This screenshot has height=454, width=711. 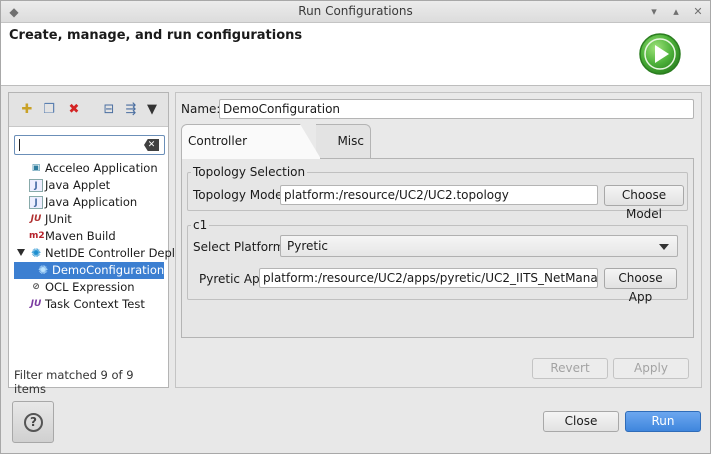 What do you see at coordinates (241, 195) in the screenshot?
I see `topology-model-label: Topology Model:` at bounding box center [241, 195].